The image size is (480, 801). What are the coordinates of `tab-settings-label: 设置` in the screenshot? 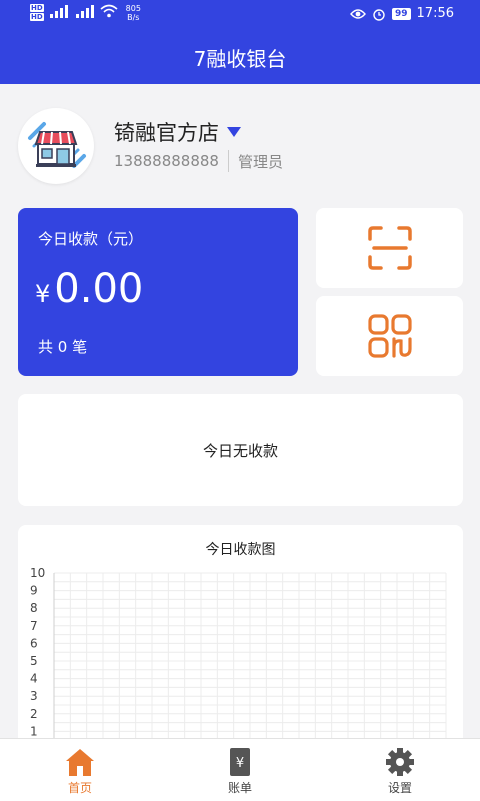 It's located at (399, 788).